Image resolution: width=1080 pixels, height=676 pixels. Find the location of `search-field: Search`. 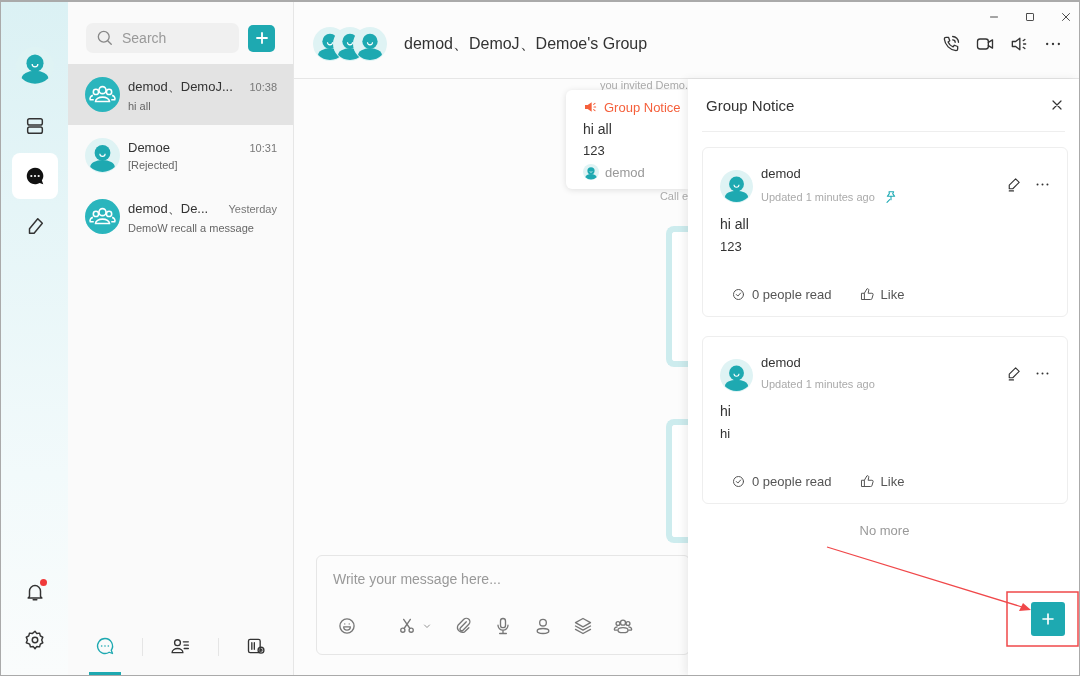

search-field: Search is located at coordinates (162, 38).